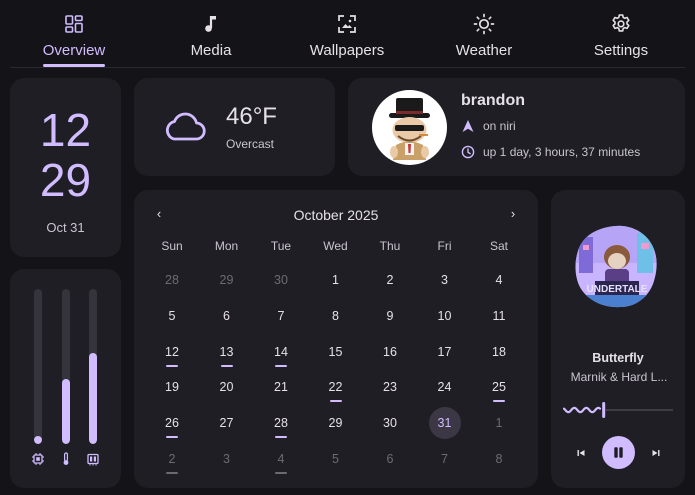 The width and height of the screenshot is (695, 495). Describe the element at coordinates (513, 213) in the screenshot. I see `next-month-button: ›` at that location.